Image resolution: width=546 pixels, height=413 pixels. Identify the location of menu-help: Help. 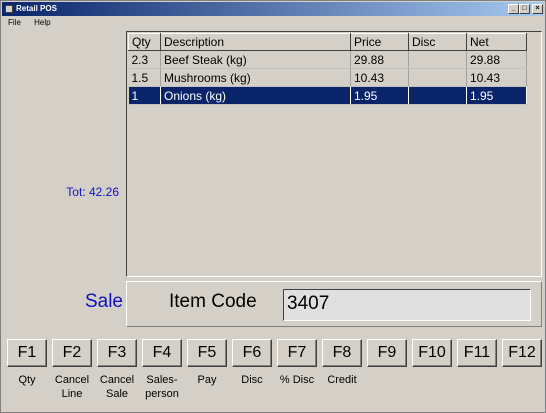
(42, 22).